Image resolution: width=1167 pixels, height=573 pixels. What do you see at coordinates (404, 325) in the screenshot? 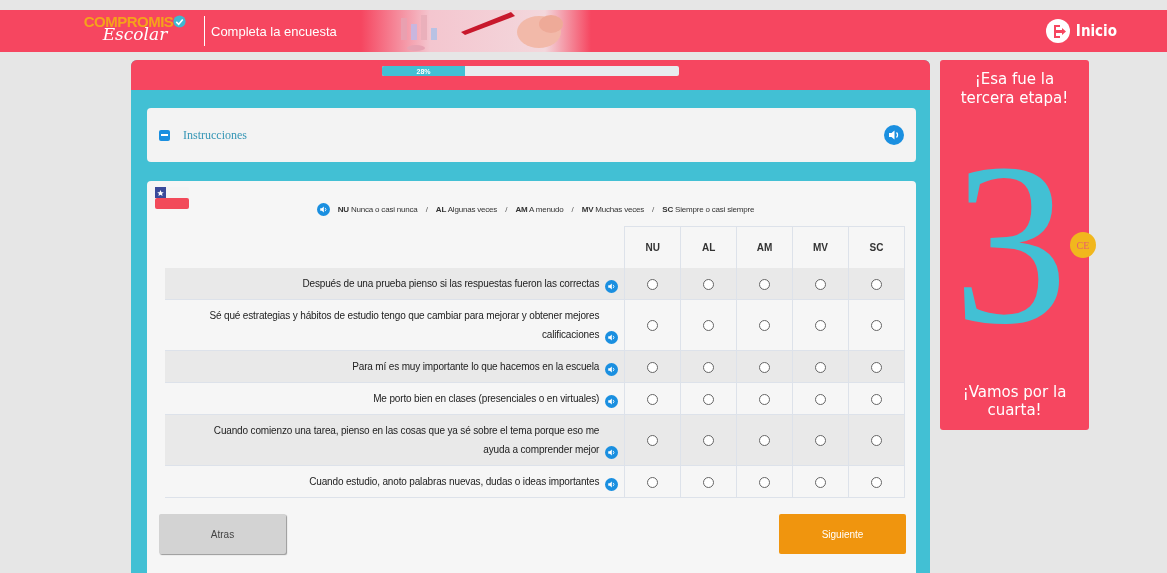
I see `question-text: Sé qué estrategias y hábitos de estudio tengo que cambiar para mejorar y obtener mejores calificaciones` at bounding box center [404, 325].